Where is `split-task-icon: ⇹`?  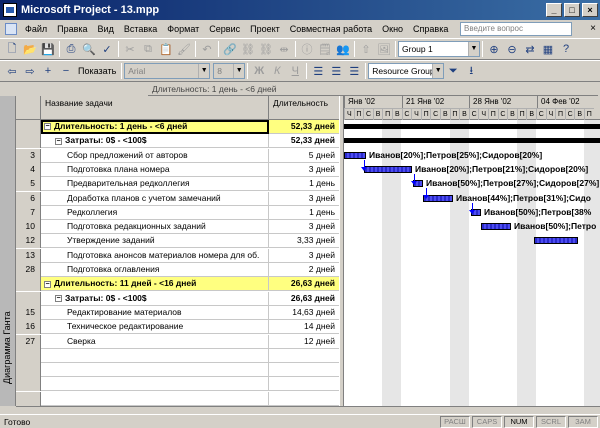 split-task-icon: ⇹ is located at coordinates (284, 49).